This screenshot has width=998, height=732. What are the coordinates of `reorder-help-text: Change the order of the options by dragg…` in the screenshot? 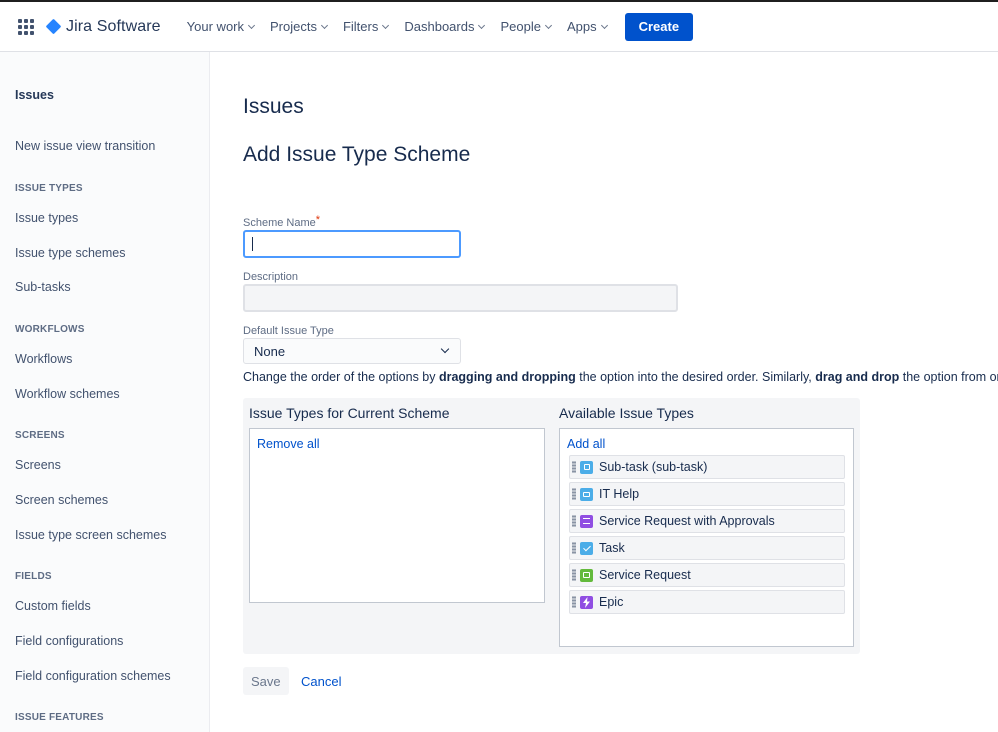 It's located at (620, 377).